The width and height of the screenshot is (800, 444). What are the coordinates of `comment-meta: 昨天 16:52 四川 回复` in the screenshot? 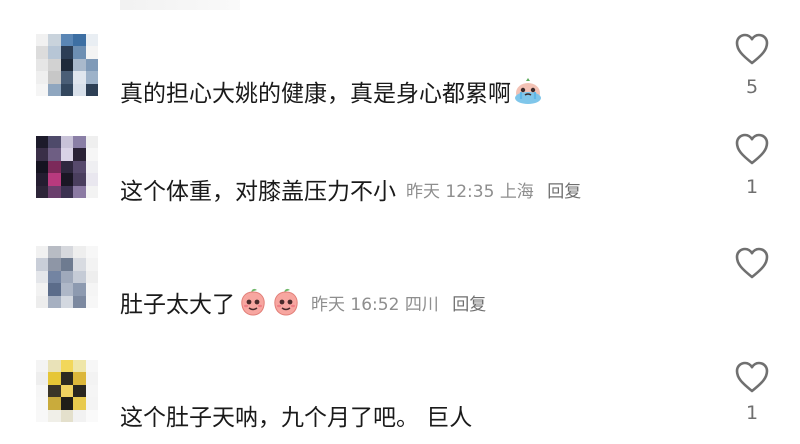 It's located at (398, 302).